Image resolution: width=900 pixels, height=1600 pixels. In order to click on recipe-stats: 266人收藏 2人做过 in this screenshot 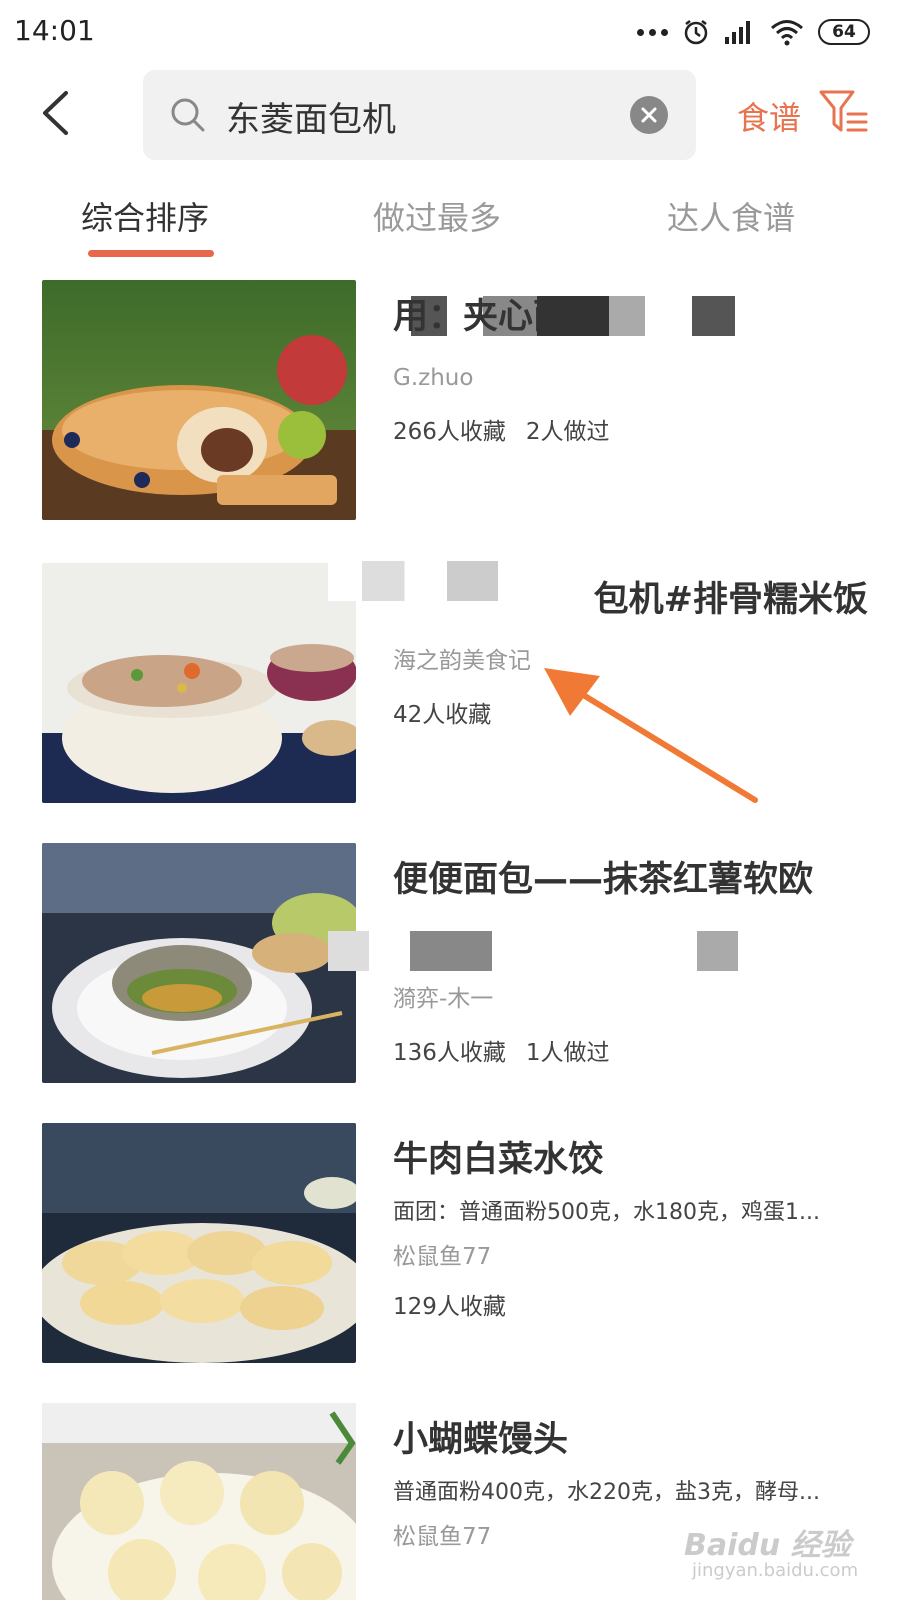, I will do `click(630, 432)`.